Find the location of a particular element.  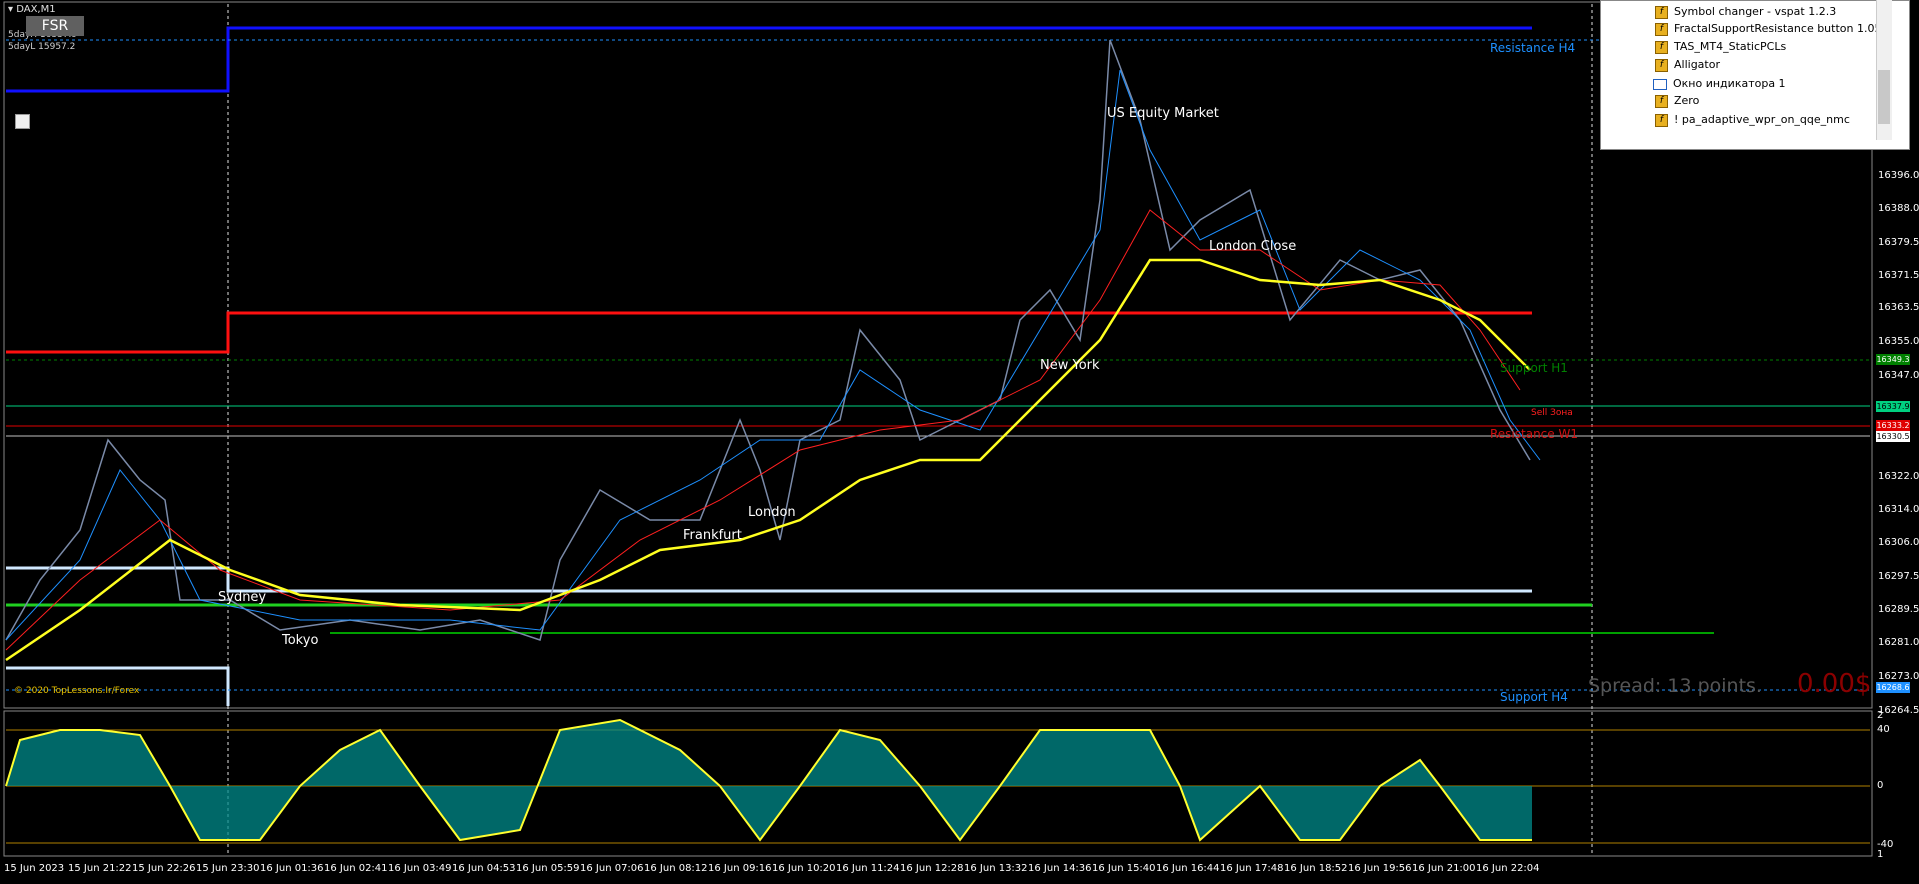

resistance-h4-line is located at coordinates (769, 59).